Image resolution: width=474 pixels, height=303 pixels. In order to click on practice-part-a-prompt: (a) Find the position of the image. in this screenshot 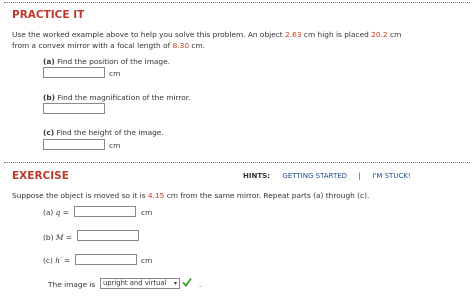, I will do `click(106, 61)`.